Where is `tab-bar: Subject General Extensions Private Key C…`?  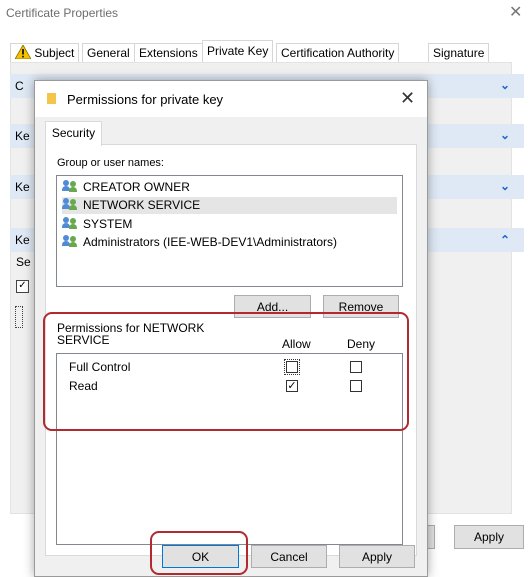 tab-bar: Subject General Extensions Private Key C… is located at coordinates (260, 52).